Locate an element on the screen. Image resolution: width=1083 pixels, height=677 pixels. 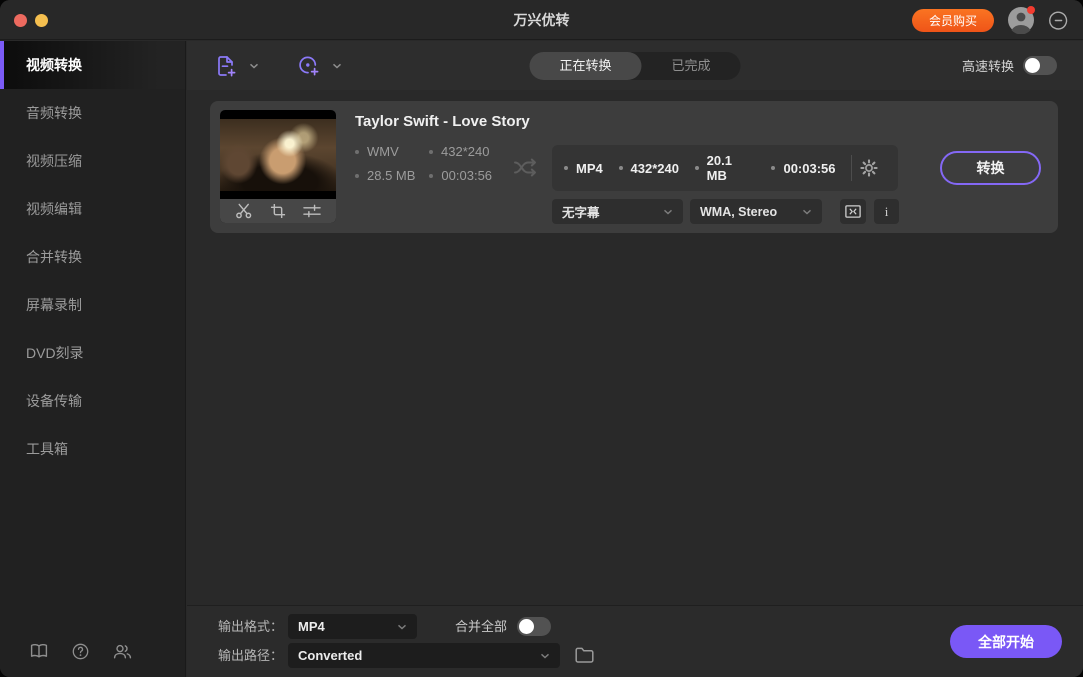
target-format: MP4 is located at coordinates (583, 168).